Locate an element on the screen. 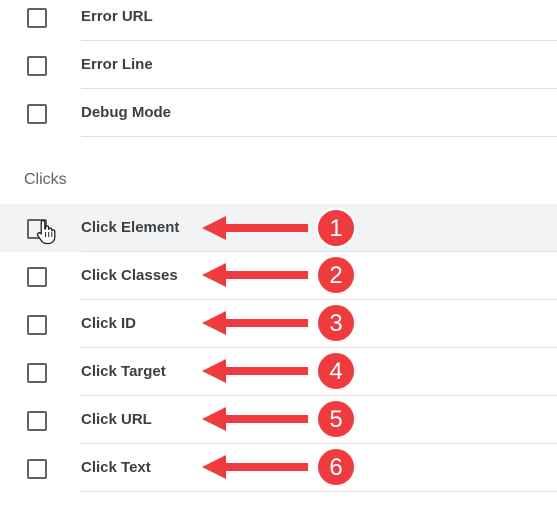 The height and width of the screenshot is (516, 557). section-title-clicks: Clicks is located at coordinates (45, 179).